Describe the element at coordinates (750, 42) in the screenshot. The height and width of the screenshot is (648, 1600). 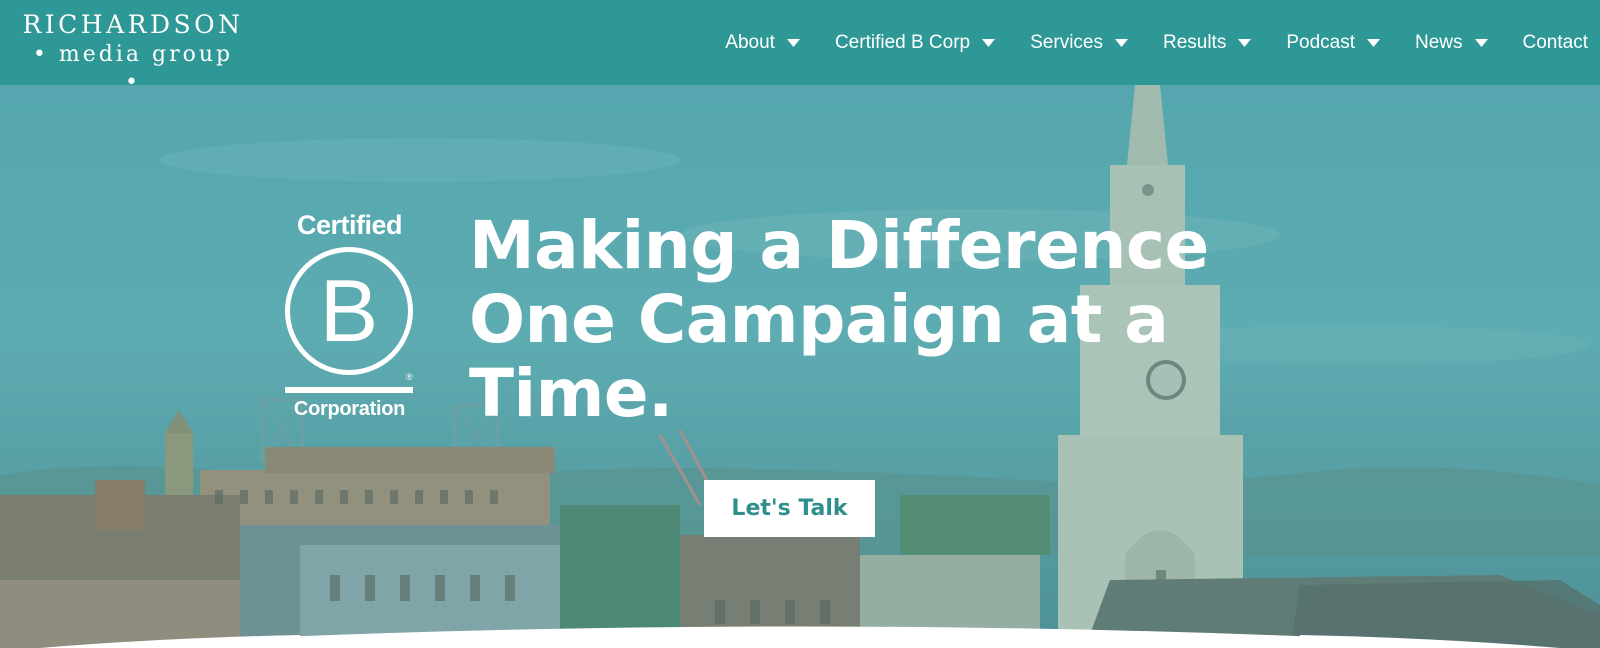
I see `nav-item-label: About` at that location.